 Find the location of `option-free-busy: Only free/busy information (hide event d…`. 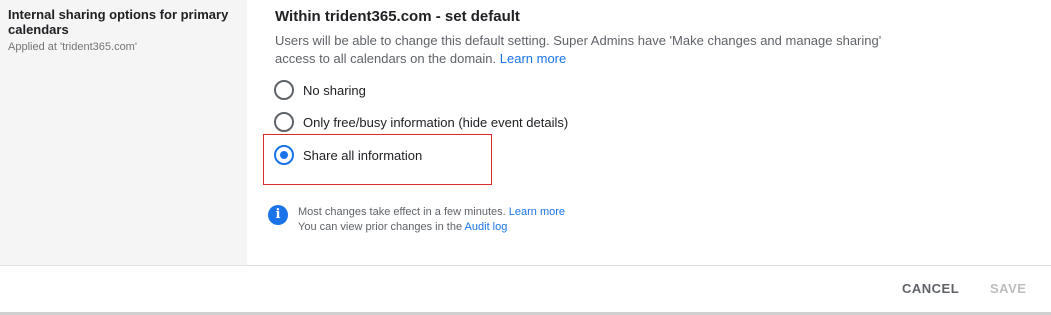

option-free-busy: Only free/busy information (hide event d… is located at coordinates (421, 122).